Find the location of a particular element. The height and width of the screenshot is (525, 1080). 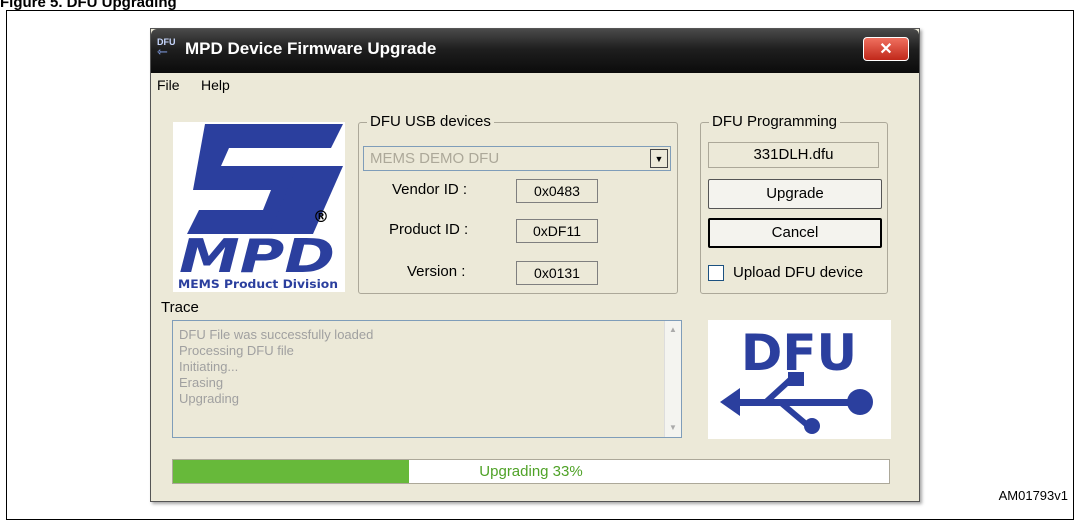

product-id-value: 0xDF11 is located at coordinates (557, 231).